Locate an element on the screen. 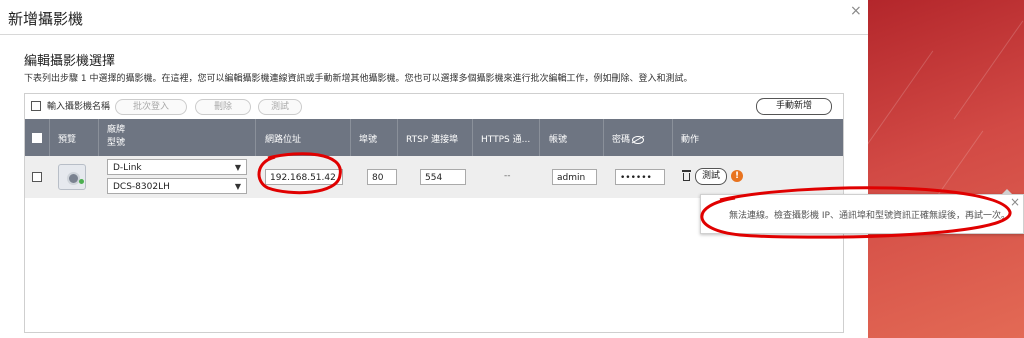  hide-password-icon is located at coordinates (638, 139).